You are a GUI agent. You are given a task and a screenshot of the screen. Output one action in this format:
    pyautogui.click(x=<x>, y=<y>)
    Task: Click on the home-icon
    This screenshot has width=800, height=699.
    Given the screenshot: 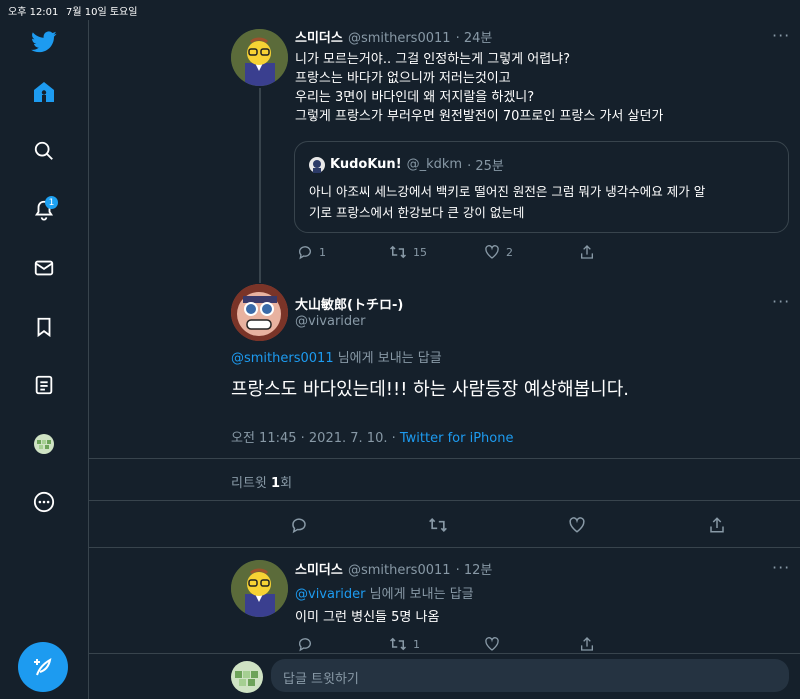 What is the action you would take?
    pyautogui.click(x=44, y=92)
    